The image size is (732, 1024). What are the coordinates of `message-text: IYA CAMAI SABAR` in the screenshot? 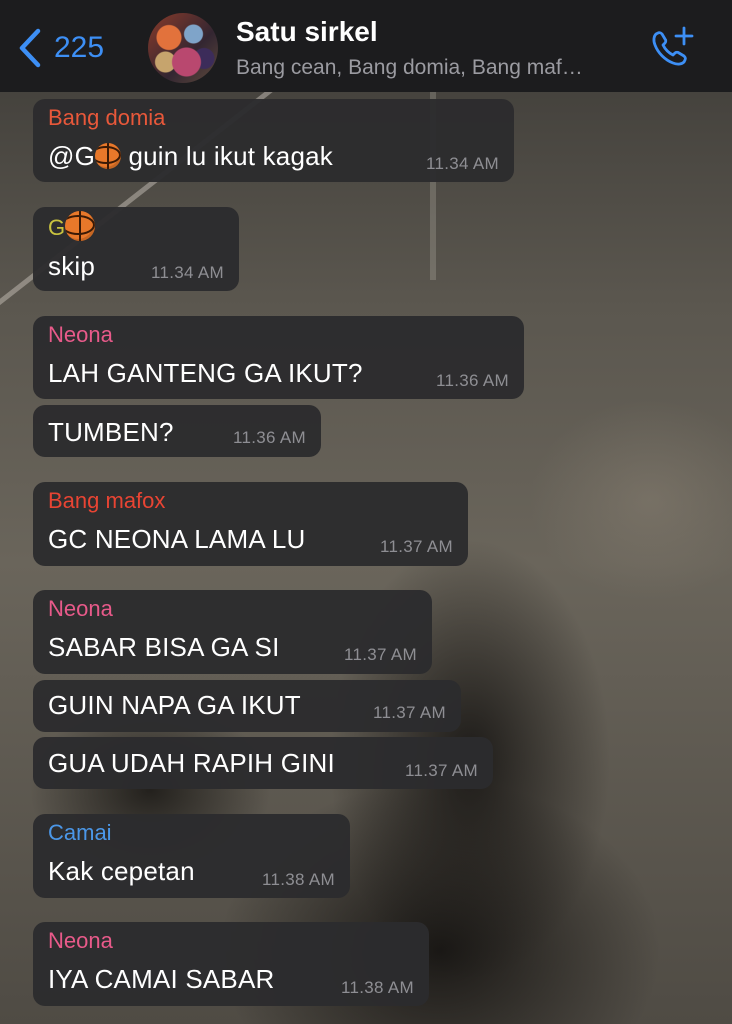 It's located at (161, 979).